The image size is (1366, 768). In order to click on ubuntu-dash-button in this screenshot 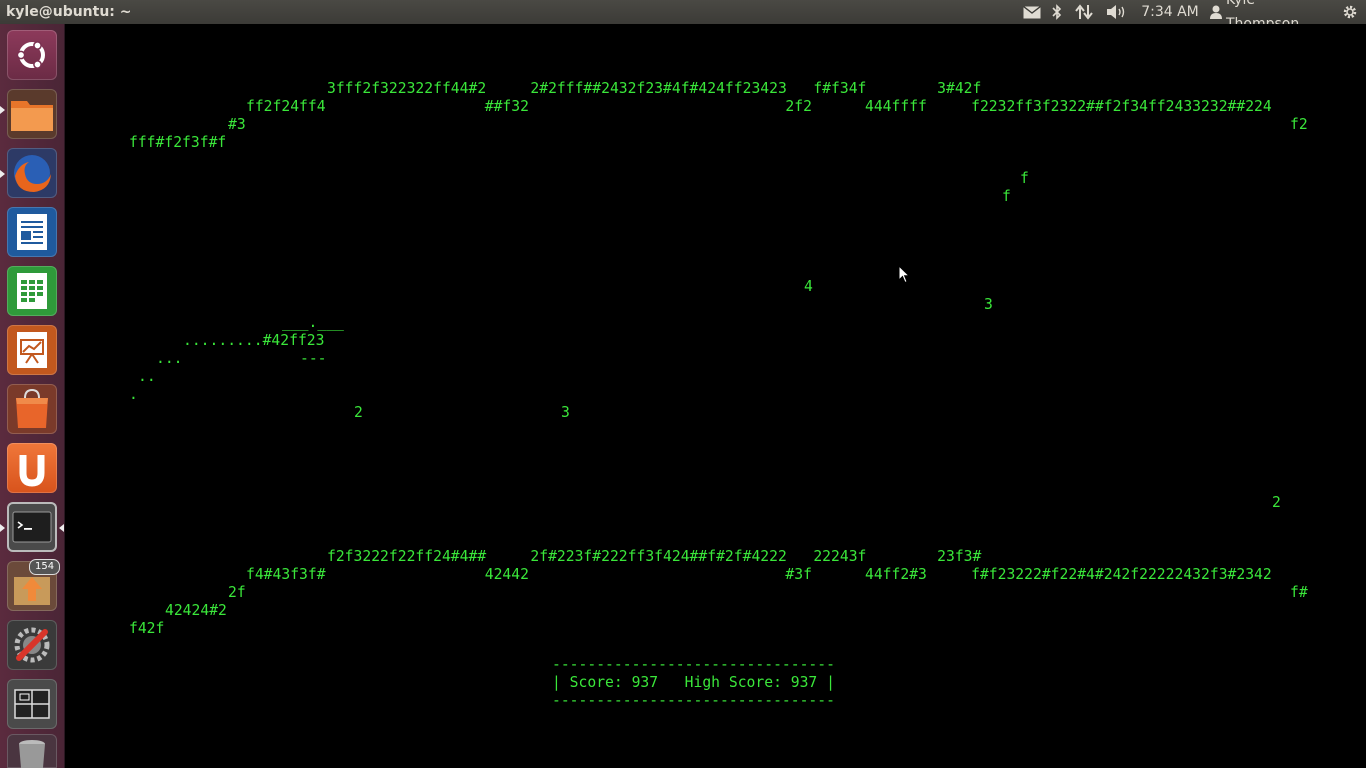, I will do `click(32, 55)`.